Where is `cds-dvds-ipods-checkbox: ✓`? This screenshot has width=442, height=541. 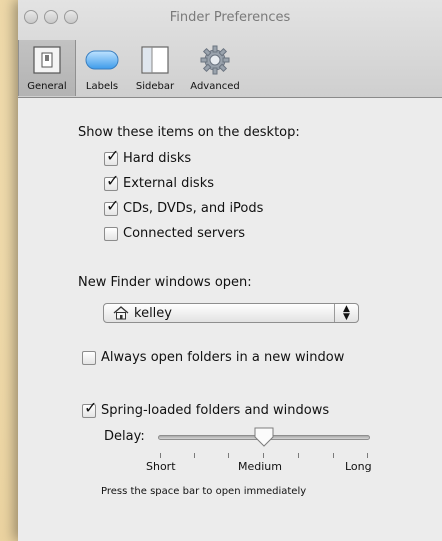 cds-dvds-ipods-checkbox: ✓ is located at coordinates (111, 207).